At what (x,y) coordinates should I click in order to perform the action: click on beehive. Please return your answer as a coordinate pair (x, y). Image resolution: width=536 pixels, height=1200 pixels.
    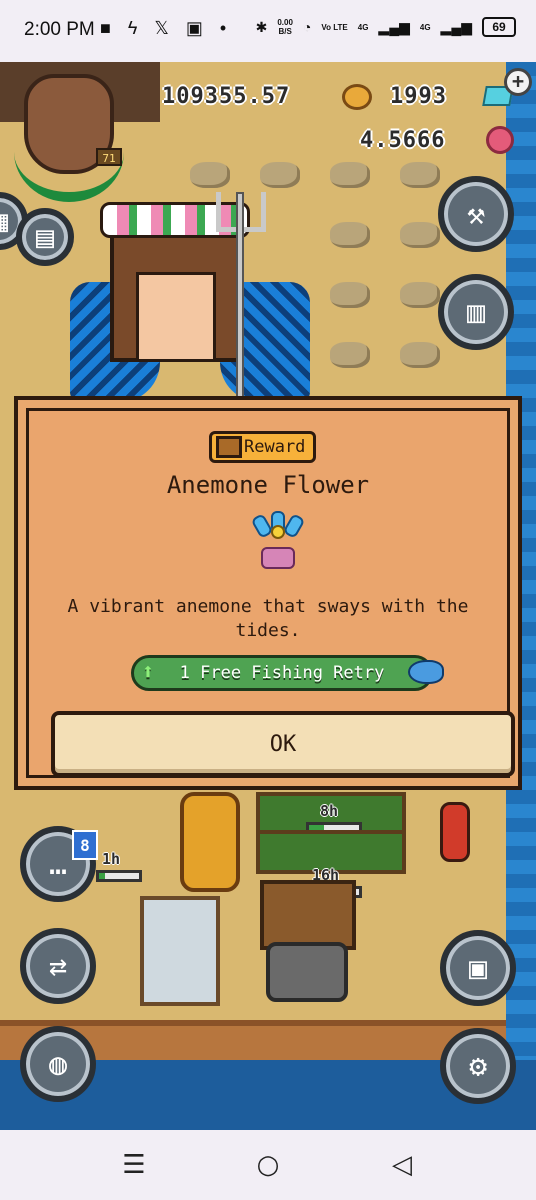
    Looking at the image, I should click on (210, 842).